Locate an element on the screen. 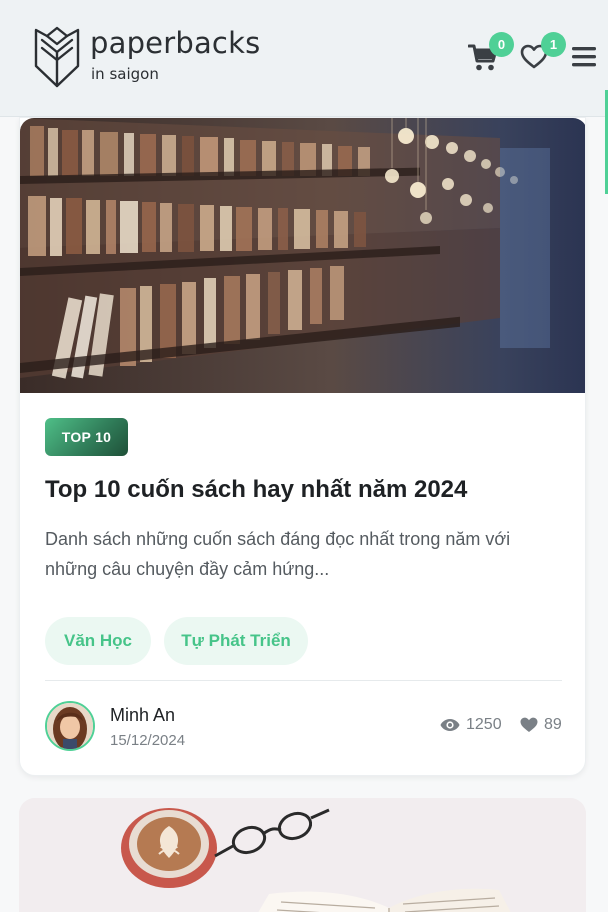 This screenshot has width=608, height=912. wishlist-button: 1 is located at coordinates (543, 53).